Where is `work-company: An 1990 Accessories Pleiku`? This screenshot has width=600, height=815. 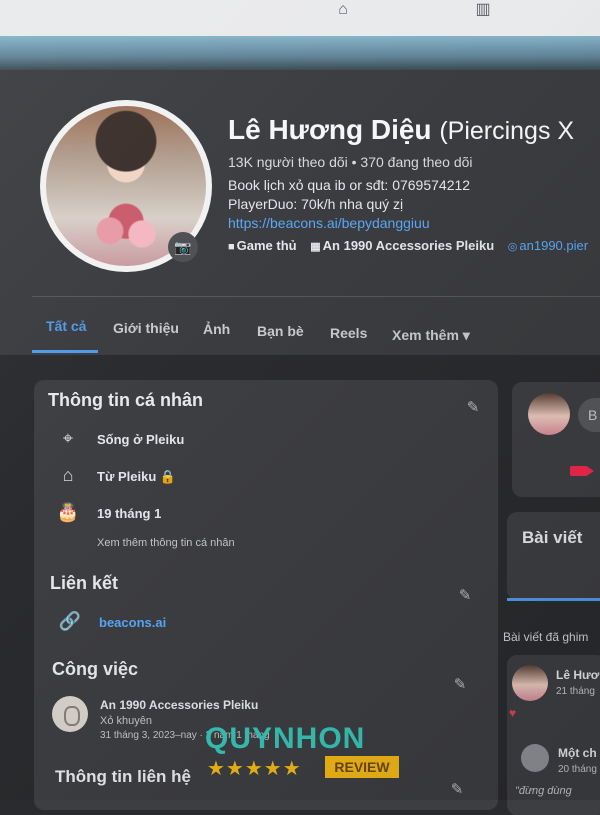 work-company: An 1990 Accessories Pleiku is located at coordinates (179, 705).